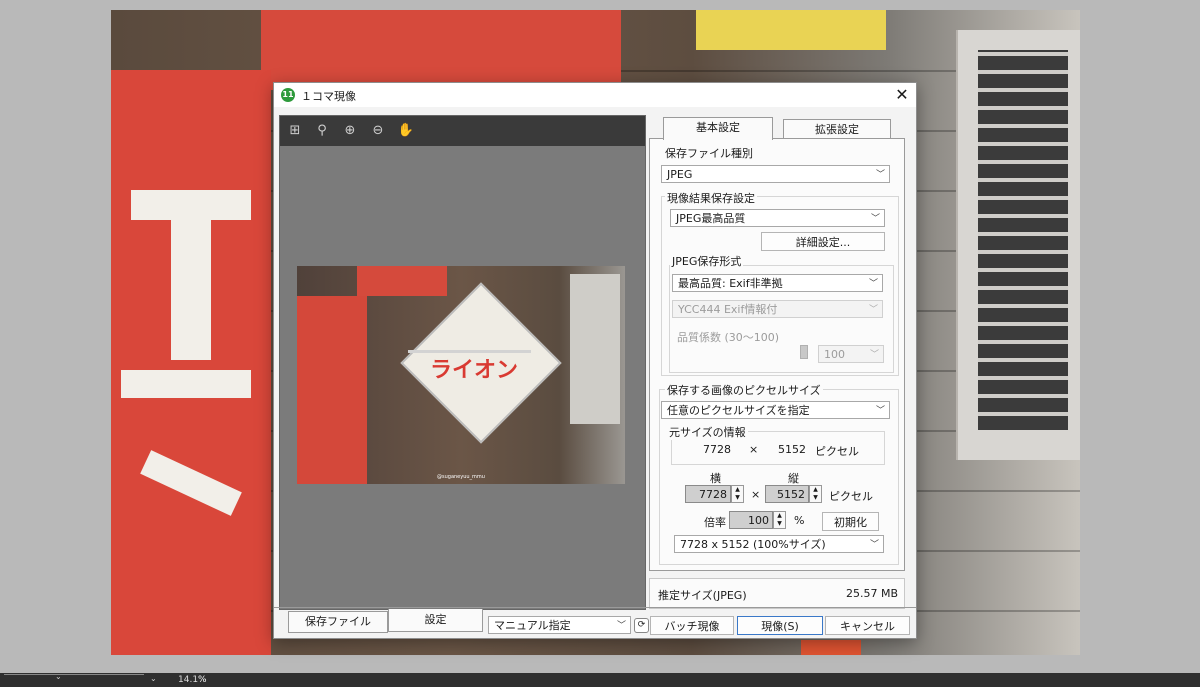  Describe the element at coordinates (707, 432) in the screenshot. I see `original-size-label: 元サイズの情報` at that location.